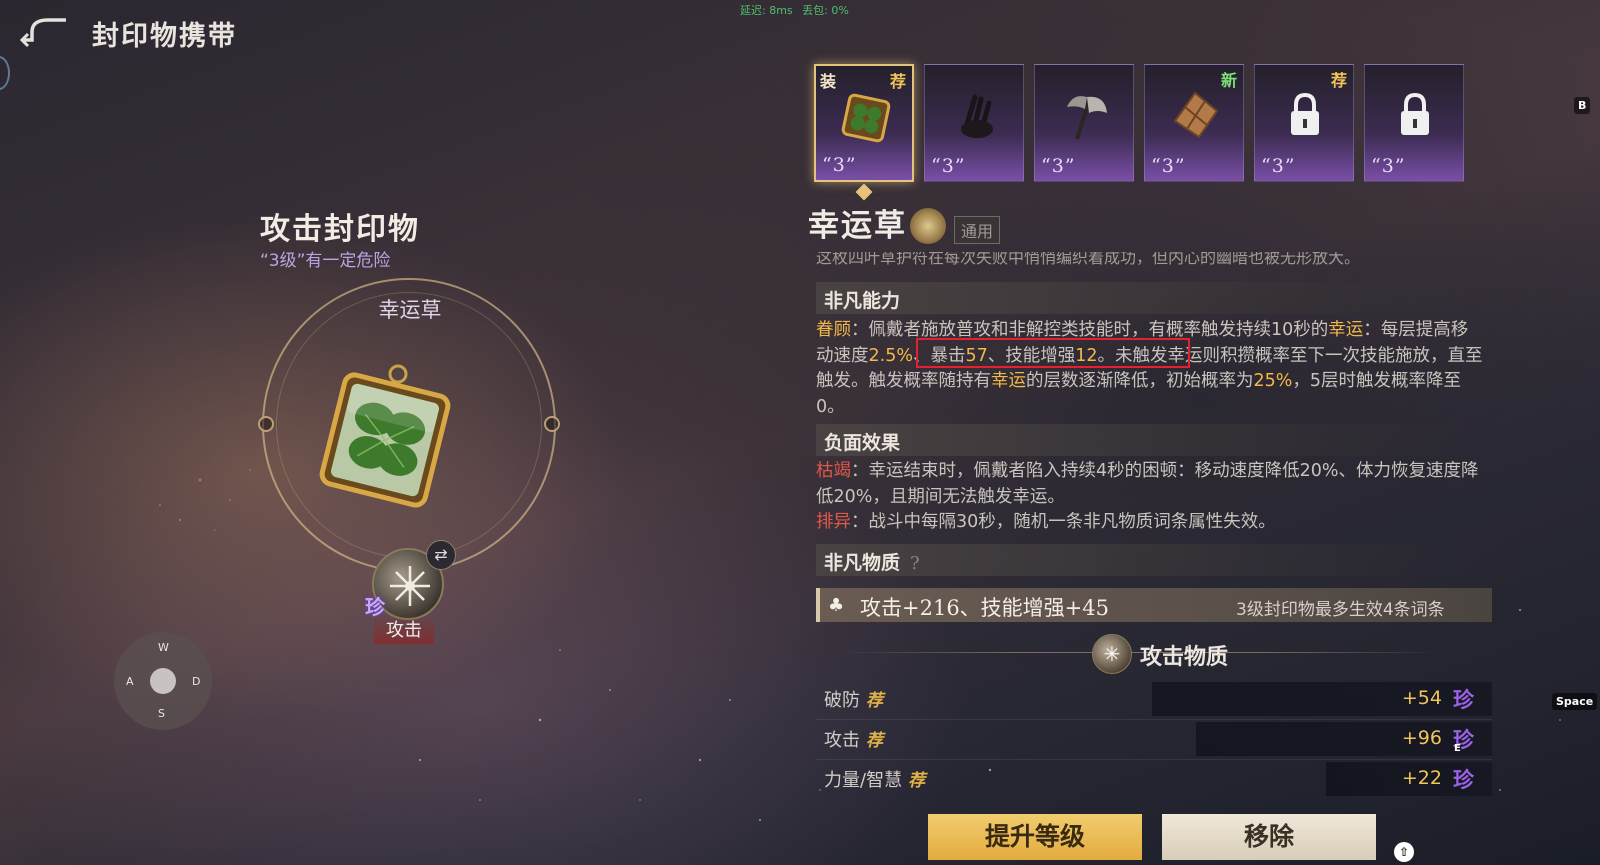 The height and width of the screenshot is (865, 1600). What do you see at coordinates (1344, 739) in the screenshot?
I see `attribute-value-bar` at bounding box center [1344, 739].